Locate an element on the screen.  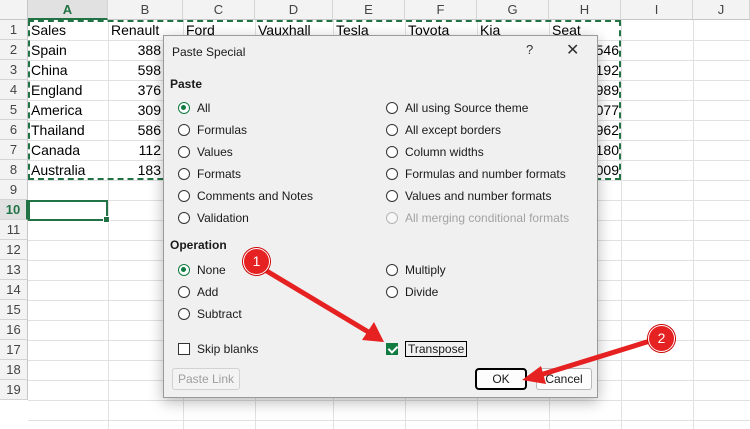
cell-a3: China is located at coordinates (68, 70).